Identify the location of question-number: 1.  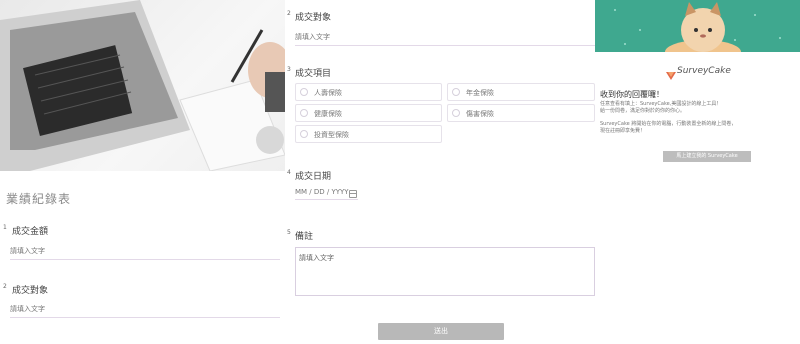
(5, 227).